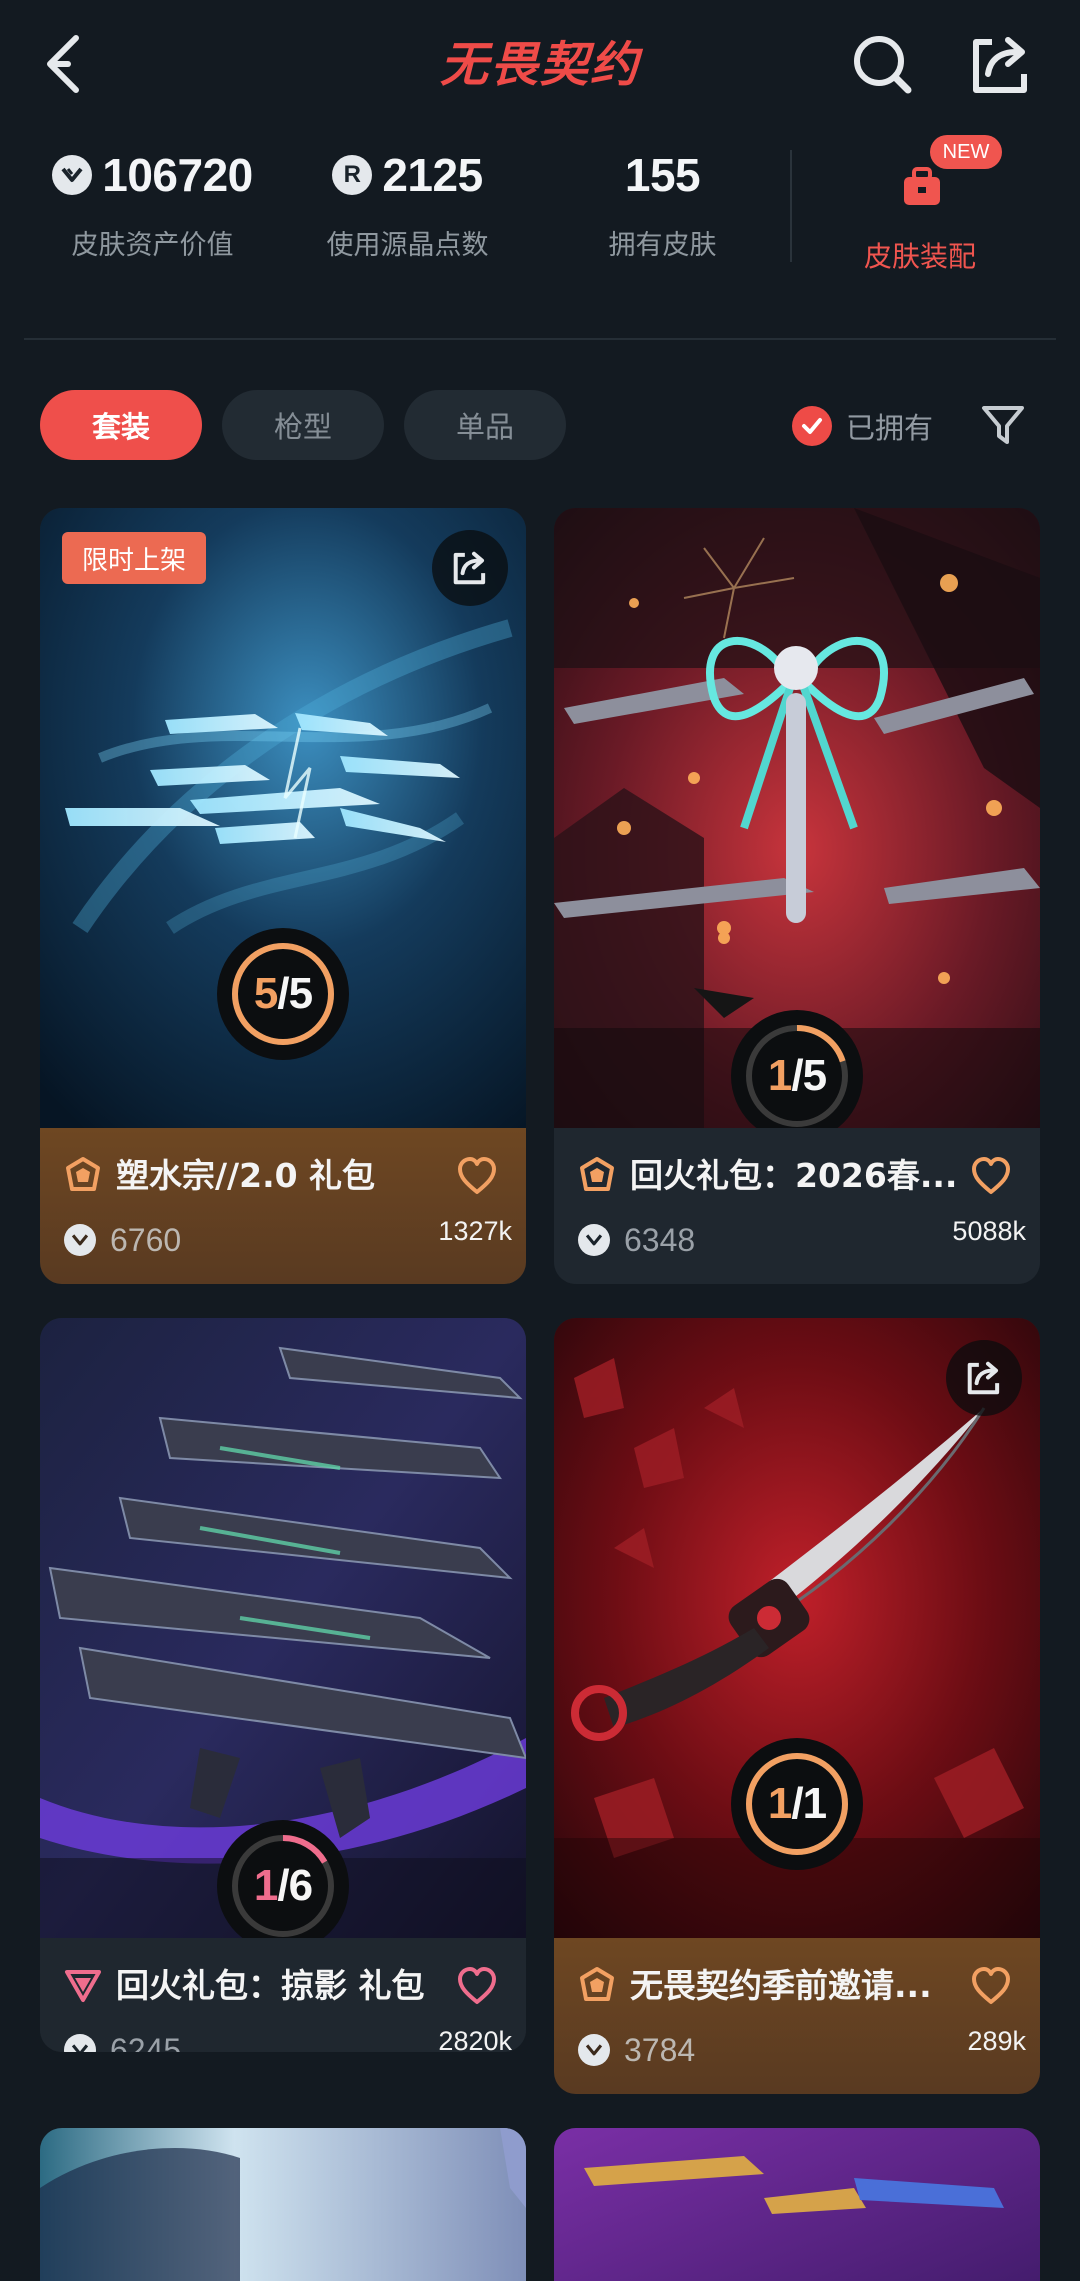  I want to click on ownership-ring: 1/5, so click(797, 1076).